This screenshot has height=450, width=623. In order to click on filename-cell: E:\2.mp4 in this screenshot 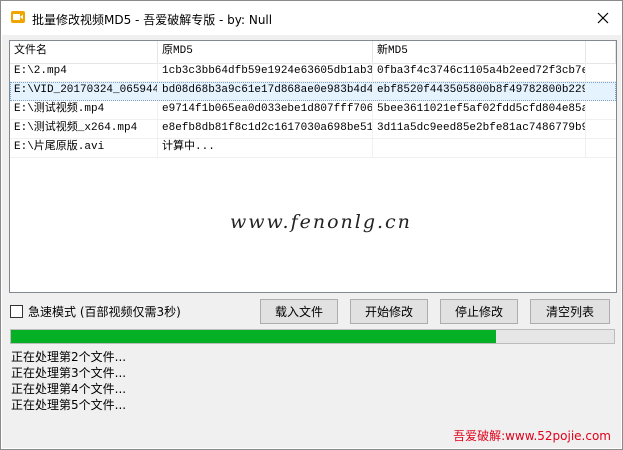, I will do `click(84, 72)`.